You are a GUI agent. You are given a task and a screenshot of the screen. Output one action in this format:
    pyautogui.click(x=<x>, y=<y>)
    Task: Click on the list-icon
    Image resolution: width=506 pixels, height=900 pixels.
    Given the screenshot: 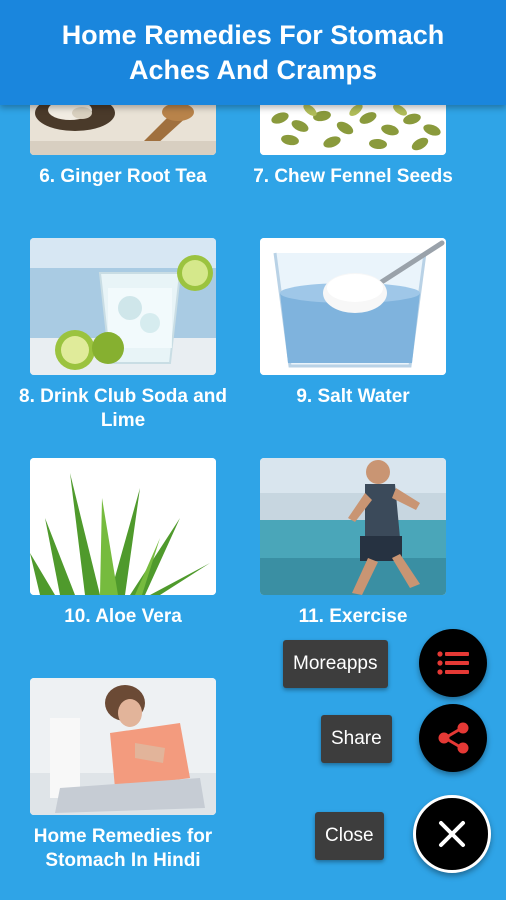 What is the action you would take?
    pyautogui.click(x=453, y=663)
    